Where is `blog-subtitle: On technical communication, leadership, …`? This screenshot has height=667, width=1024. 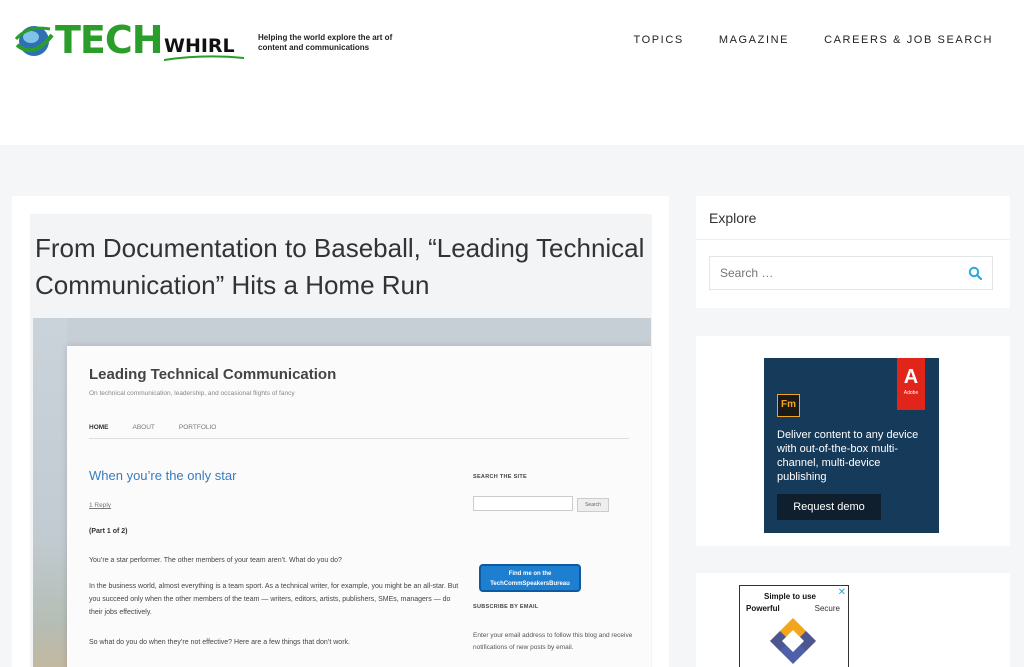
blog-subtitle: On technical communication, leadership, … is located at coordinates (192, 393).